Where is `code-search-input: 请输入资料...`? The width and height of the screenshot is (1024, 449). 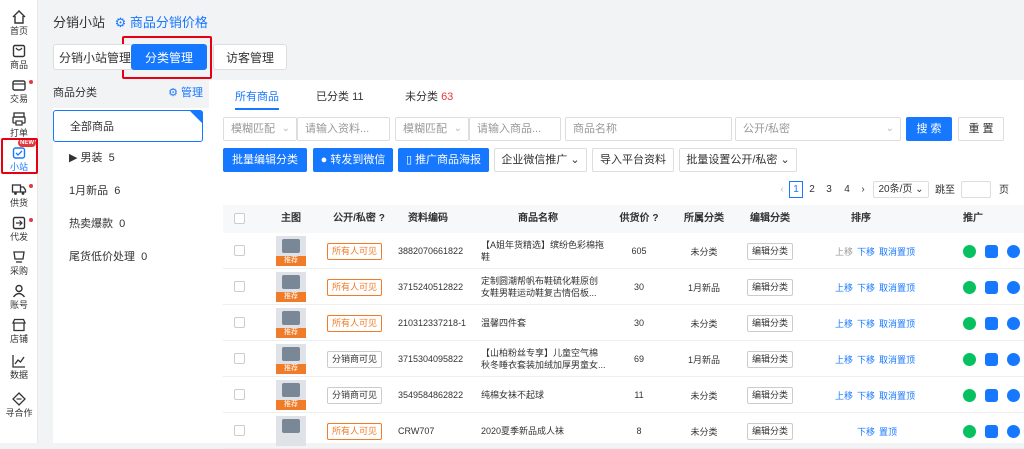 code-search-input: 请输入资料... is located at coordinates (343, 129).